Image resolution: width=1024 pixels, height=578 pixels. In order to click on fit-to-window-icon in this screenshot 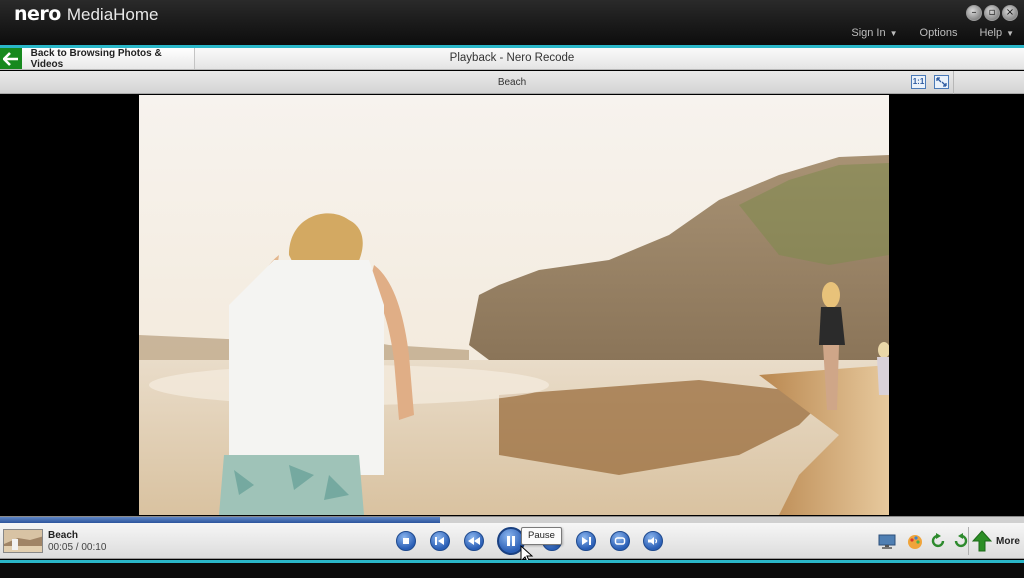, I will do `click(941, 82)`.